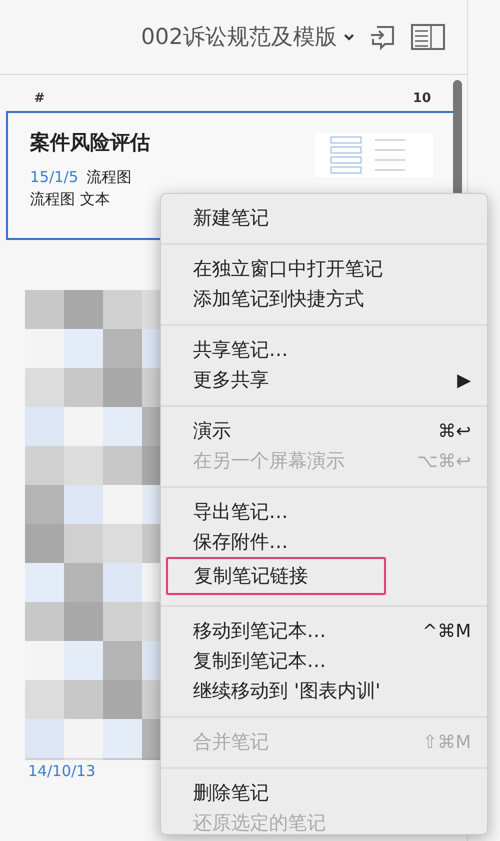 The height and width of the screenshot is (841, 500). What do you see at coordinates (324, 631) in the screenshot?
I see `menu-item: 移动到笔记本… ^⌘M` at bounding box center [324, 631].